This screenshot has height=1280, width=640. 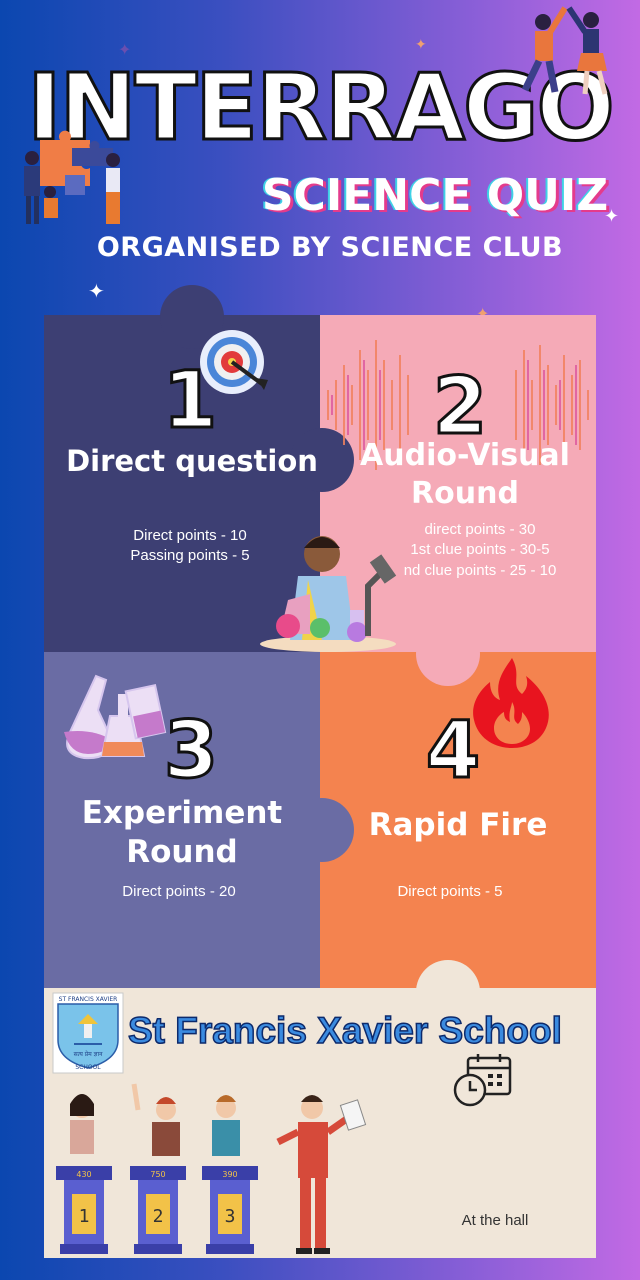 I want to click on round-1-points-line: Passing points - 5, so click(x=190, y=556).